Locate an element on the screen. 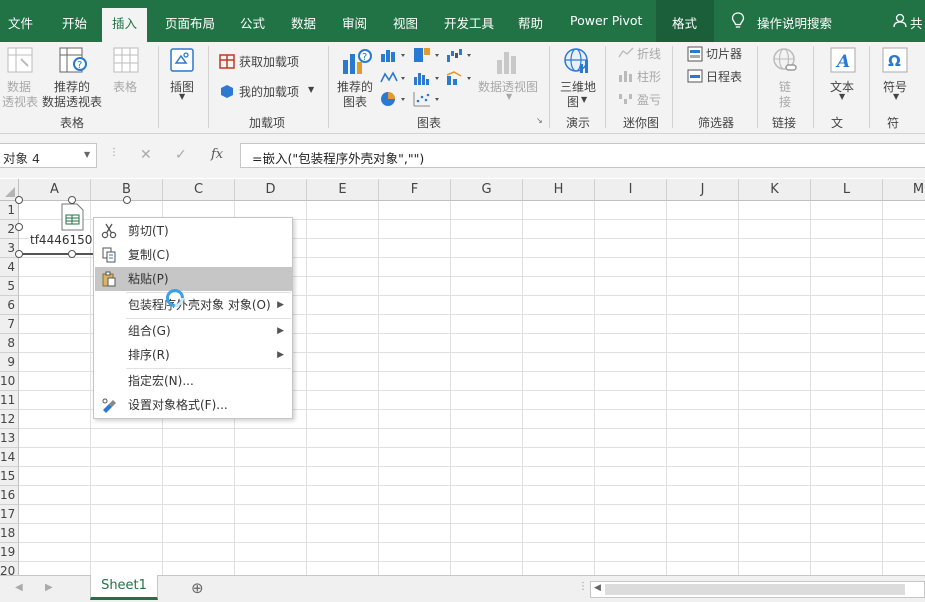 Image resolution: width=925 pixels, height=602 pixels. sparkline-column-icon is located at coordinates (626, 76).